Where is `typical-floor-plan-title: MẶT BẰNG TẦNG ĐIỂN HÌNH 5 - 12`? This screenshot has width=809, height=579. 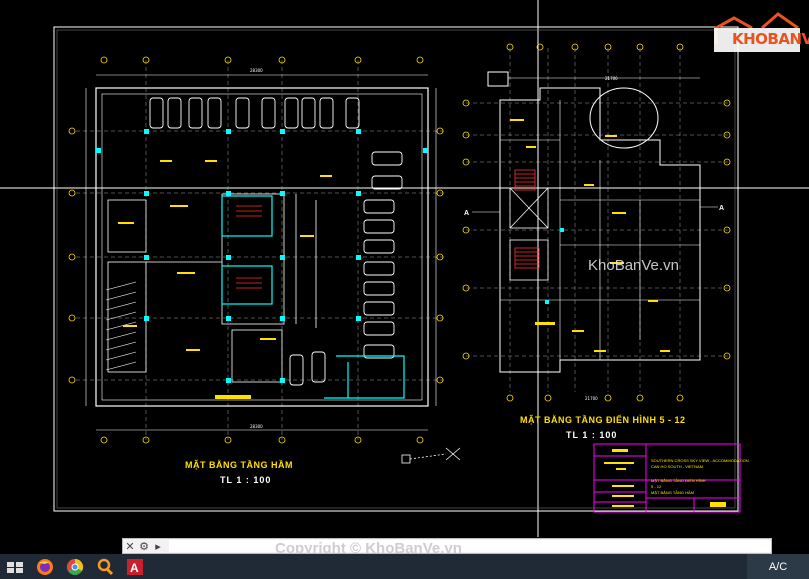 typical-floor-plan-title: MẶT BẰNG TẦNG ĐIỂN HÌNH 5 - 12 is located at coordinates (603, 420).